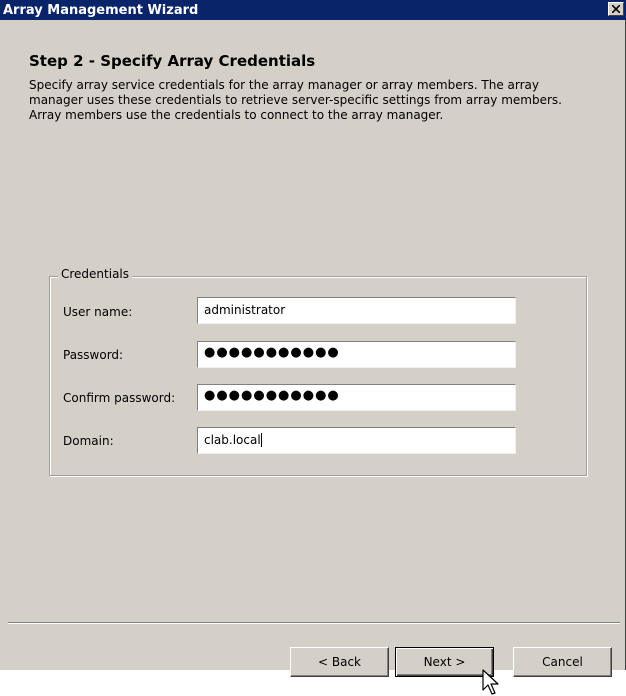 The height and width of the screenshot is (696, 626). Describe the element at coordinates (356, 310) in the screenshot. I see `username-field: administrator` at that location.